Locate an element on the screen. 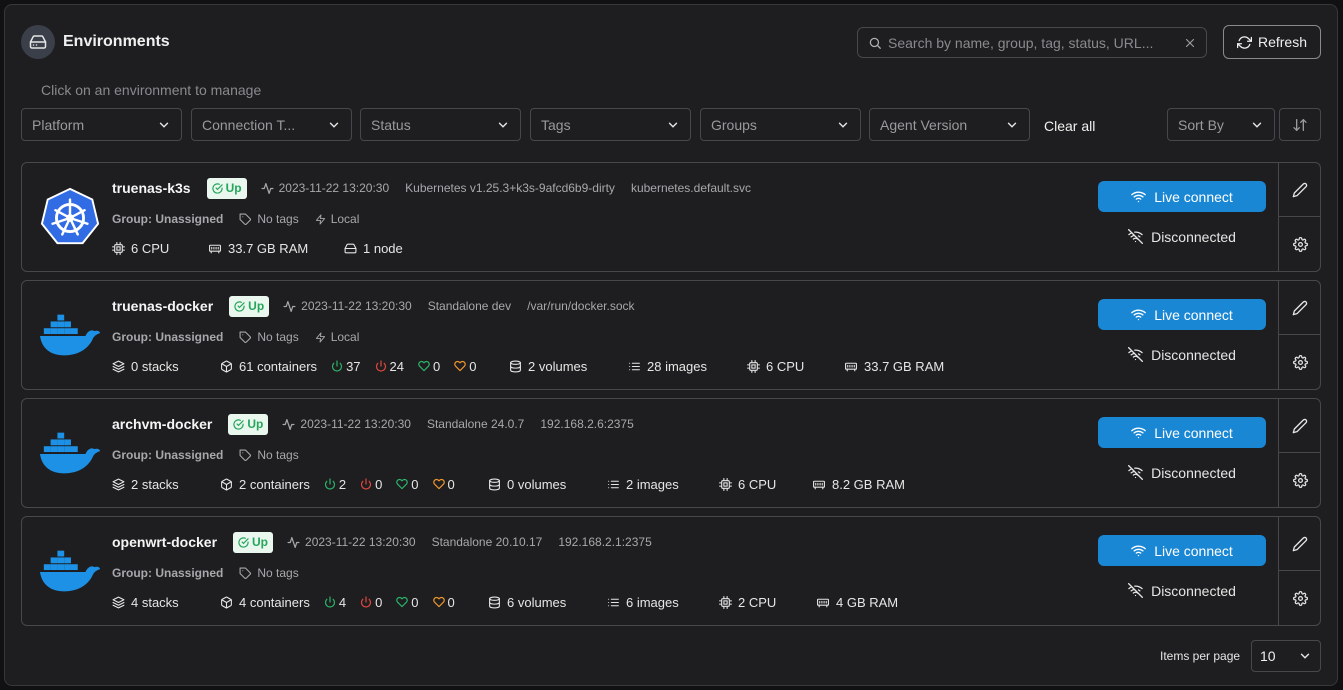 The image size is (1343, 690). environment-url: 192.168.2.1:2375 is located at coordinates (605, 542).